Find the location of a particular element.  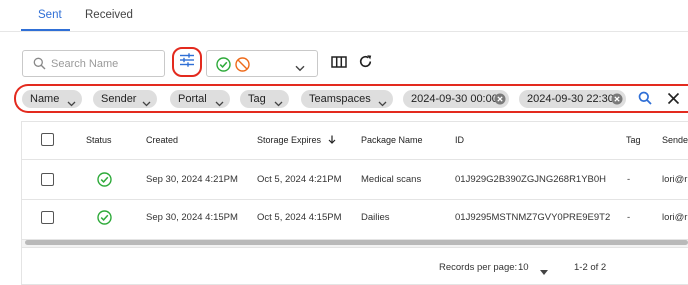

column-header-tag: Tag is located at coordinates (633, 140).